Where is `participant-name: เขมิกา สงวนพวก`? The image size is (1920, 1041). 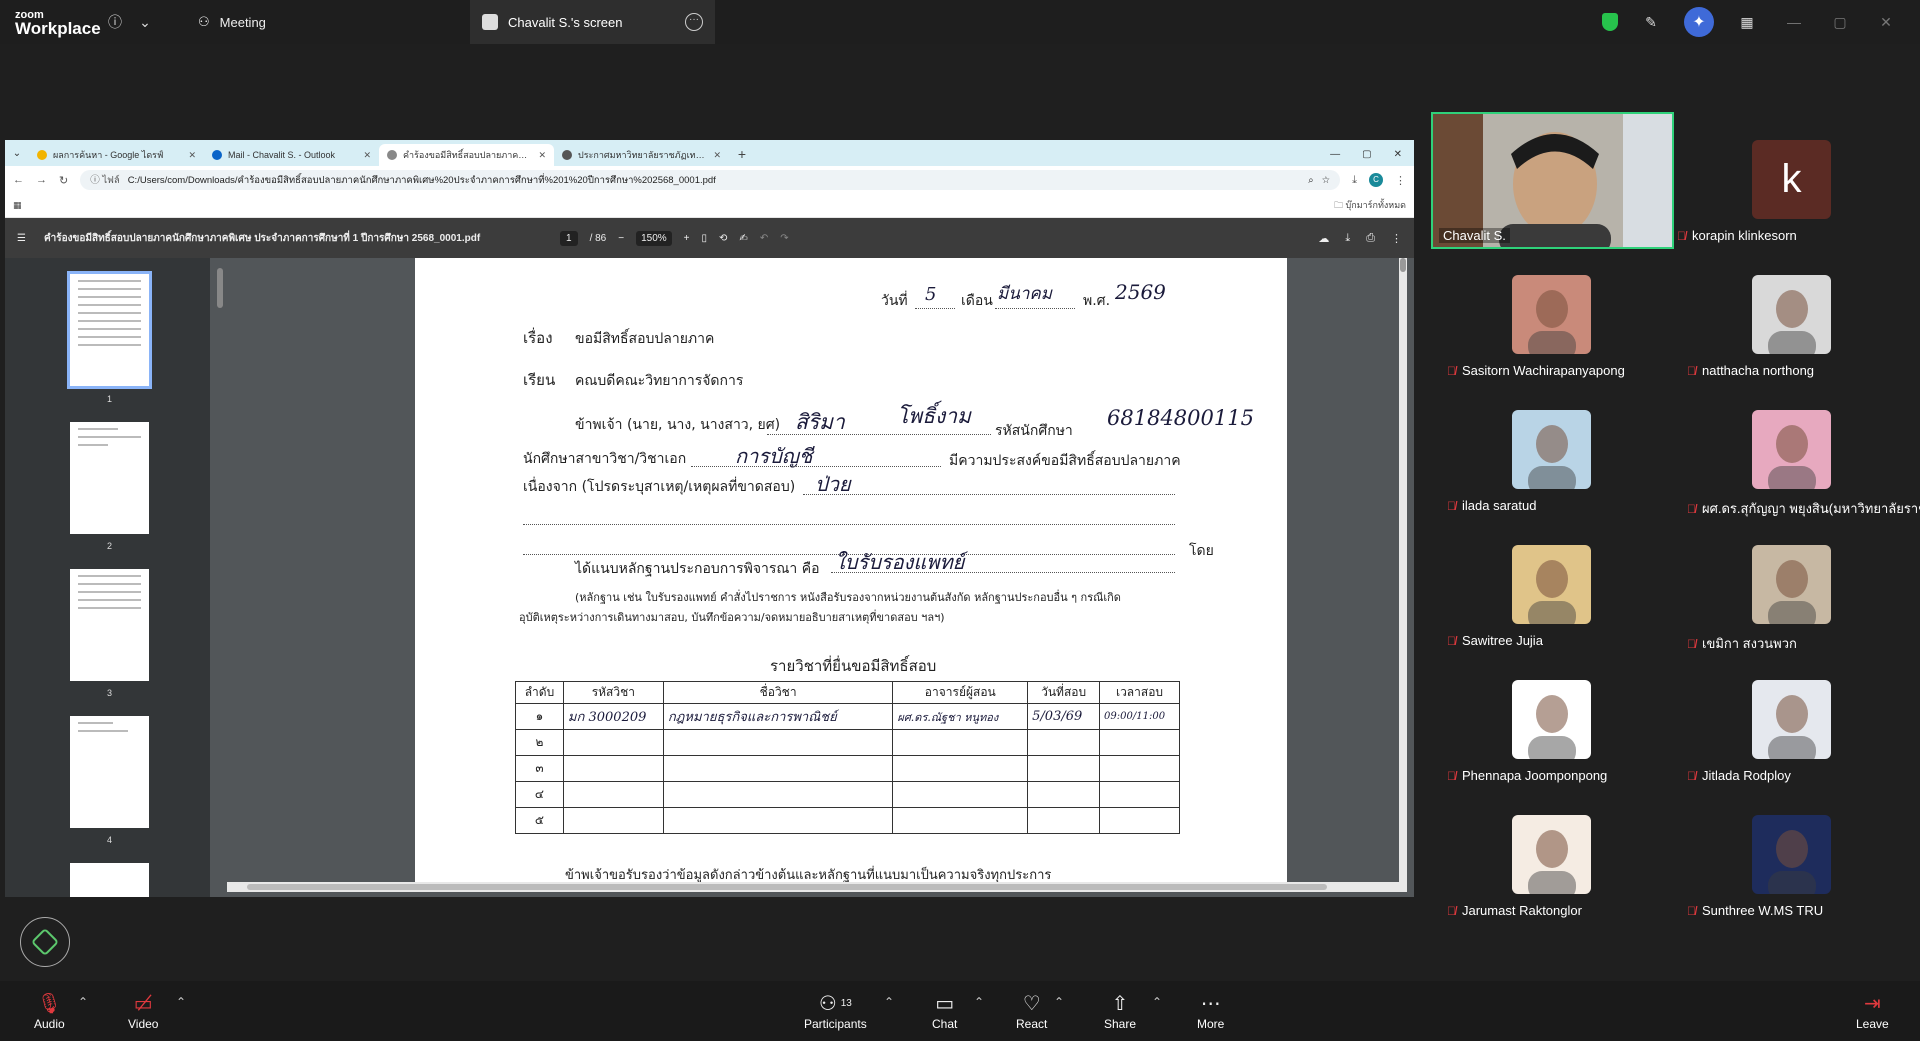
participant-name: เขมิกา สงวนพวก is located at coordinates (1749, 643).